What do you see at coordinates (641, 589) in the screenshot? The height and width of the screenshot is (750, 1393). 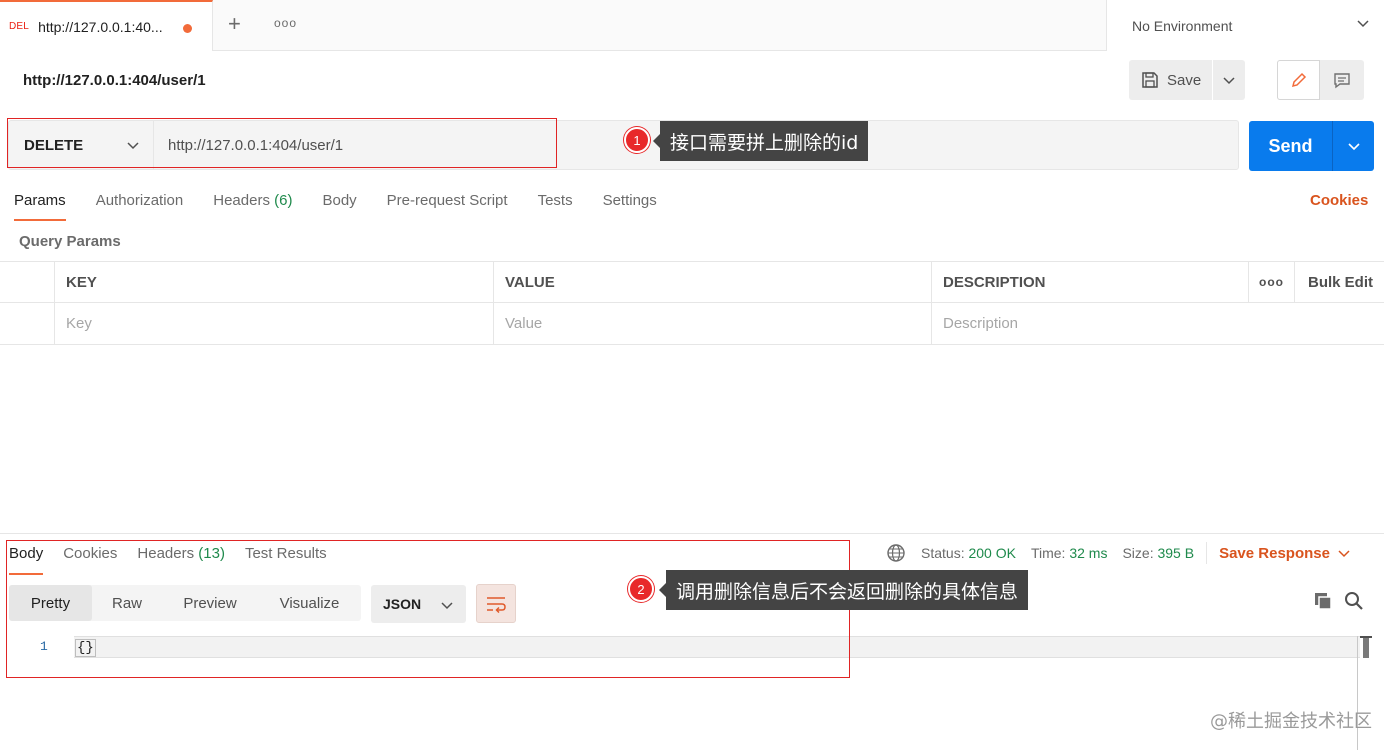 I see `annotation-badge-2: 2` at bounding box center [641, 589].